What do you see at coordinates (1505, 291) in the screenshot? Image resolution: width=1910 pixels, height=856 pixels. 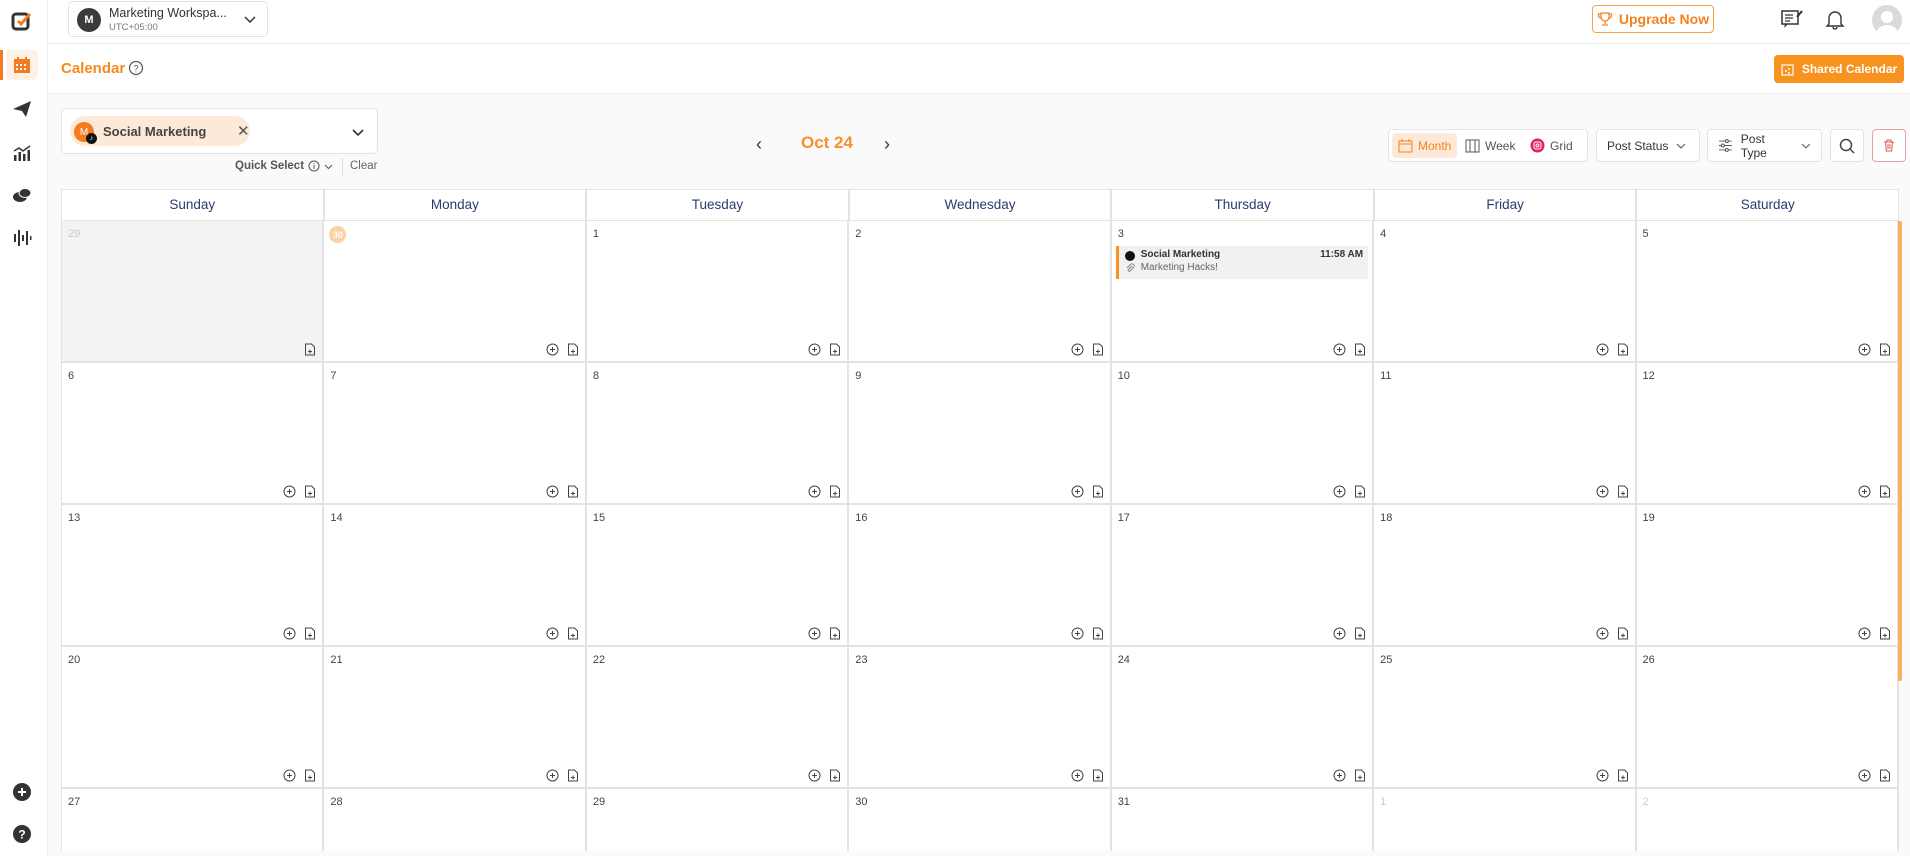 I see `calendar-day-cell: 4` at bounding box center [1505, 291].